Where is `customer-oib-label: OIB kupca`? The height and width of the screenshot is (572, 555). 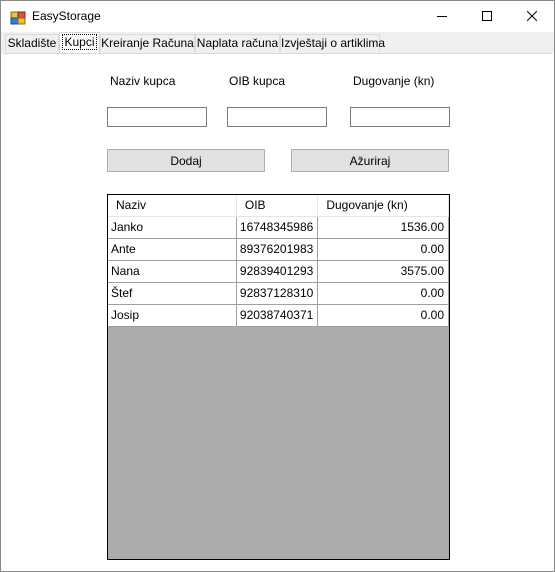 customer-oib-label: OIB kupca is located at coordinates (257, 81).